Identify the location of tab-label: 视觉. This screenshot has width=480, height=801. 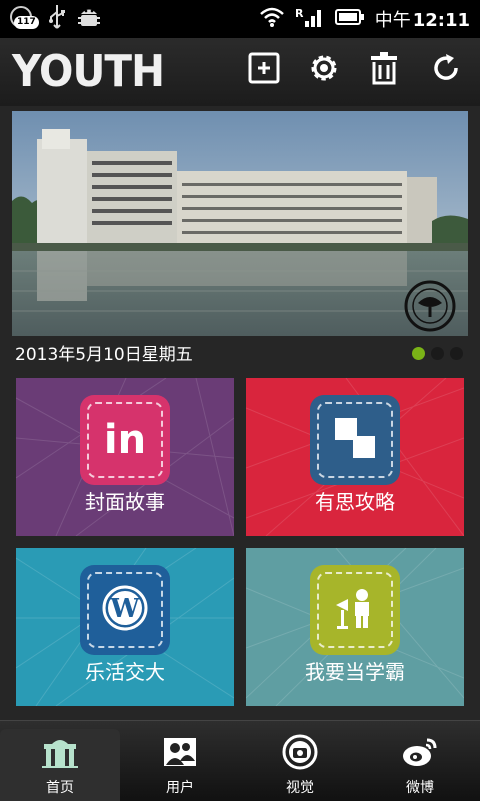
(300, 788).